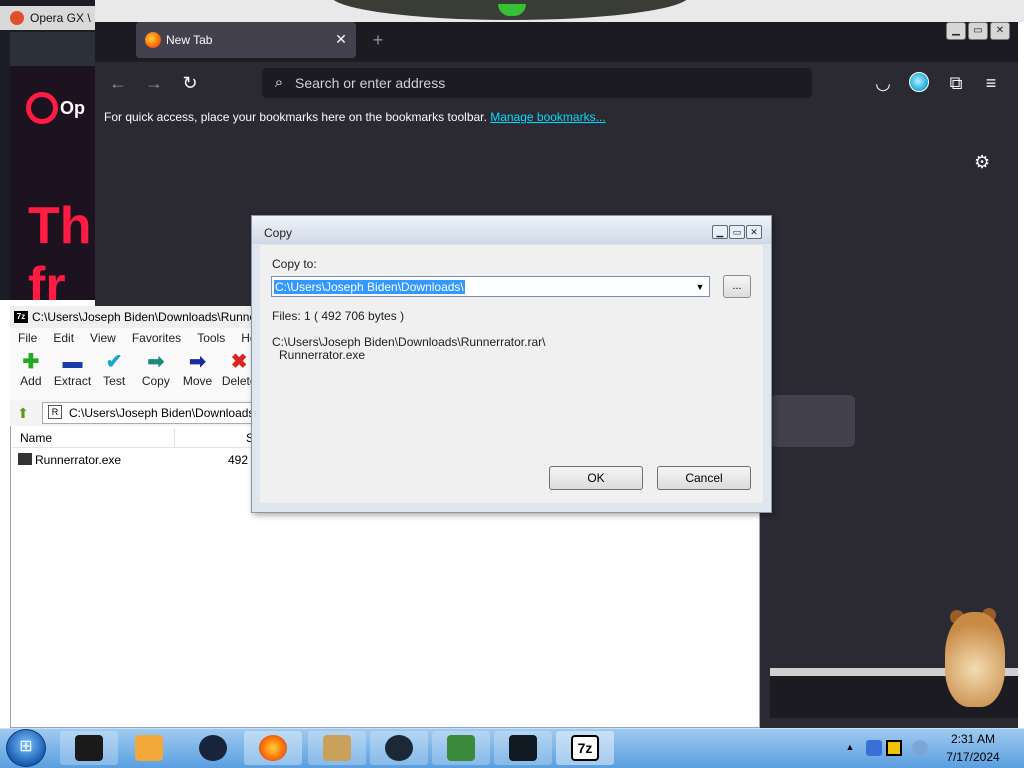 This screenshot has width=1024, height=768. I want to click on dialog-window-controls: ▁ ▭ ✕, so click(738, 233).